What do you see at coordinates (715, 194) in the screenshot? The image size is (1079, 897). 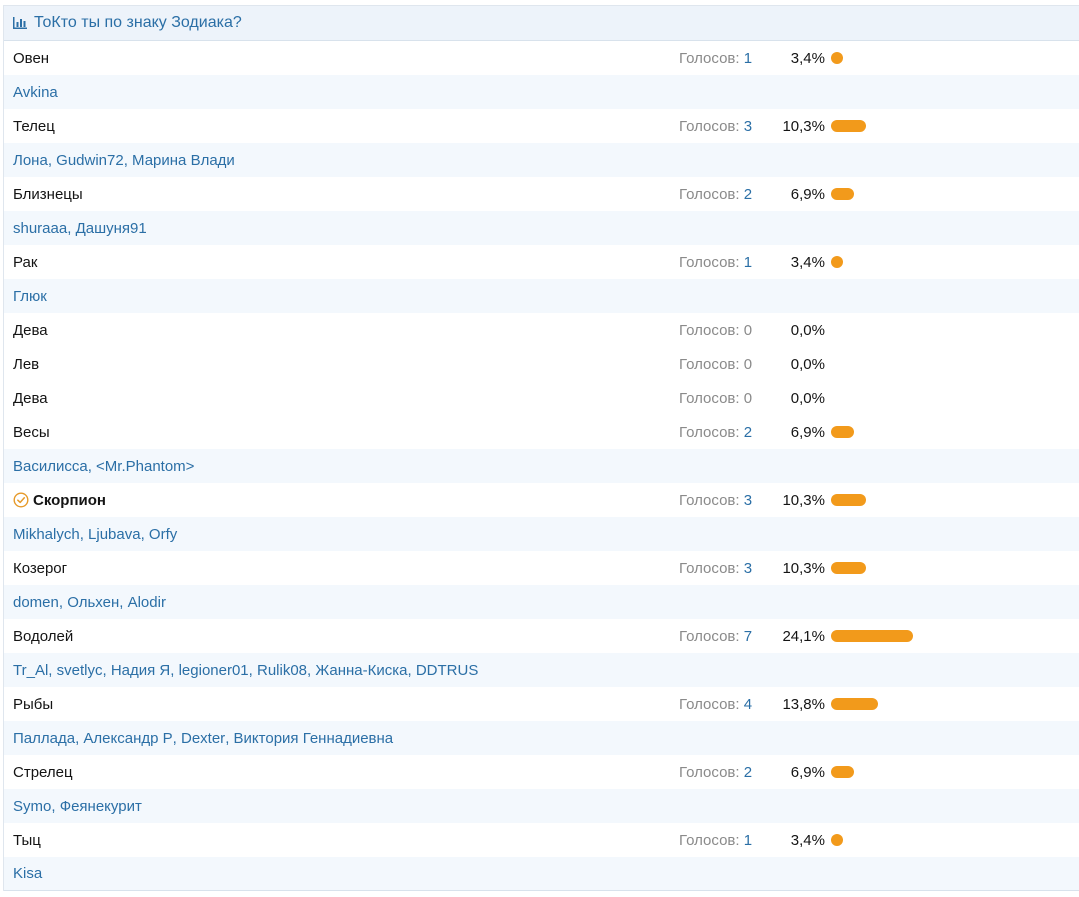 I see `vote-count: Голосов: 2` at bounding box center [715, 194].